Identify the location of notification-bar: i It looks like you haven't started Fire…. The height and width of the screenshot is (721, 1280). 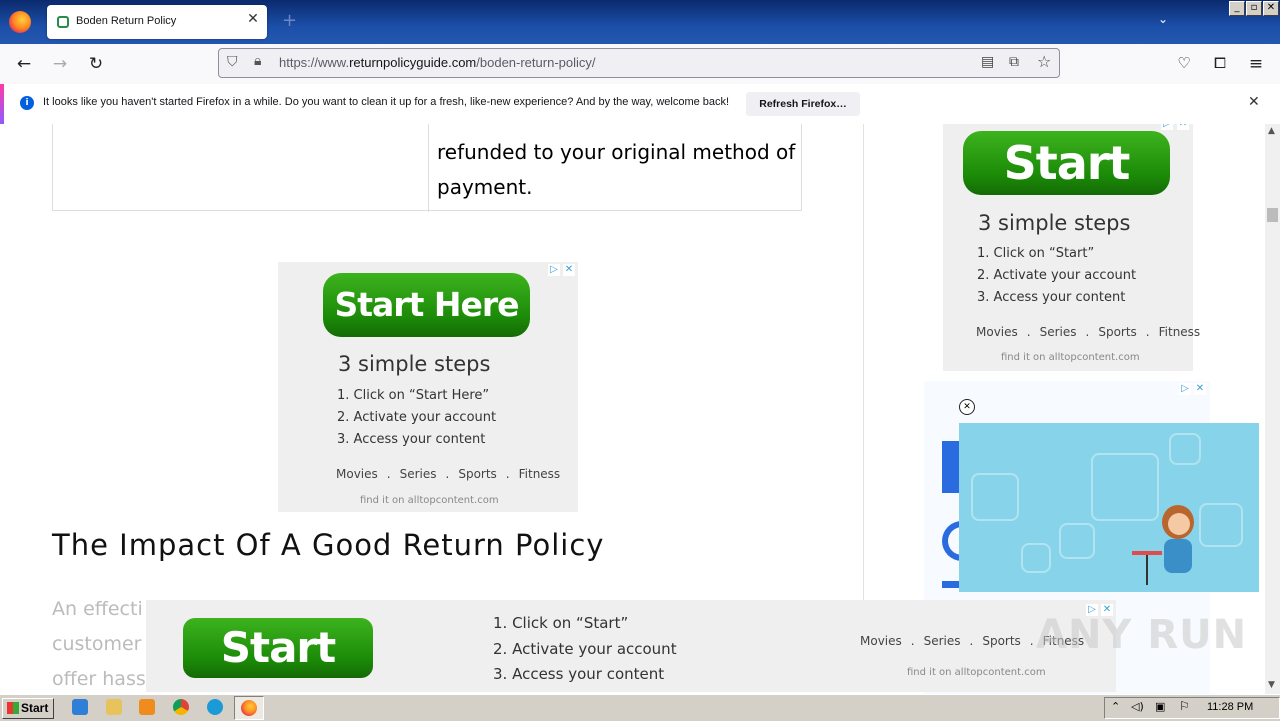
(640, 104).